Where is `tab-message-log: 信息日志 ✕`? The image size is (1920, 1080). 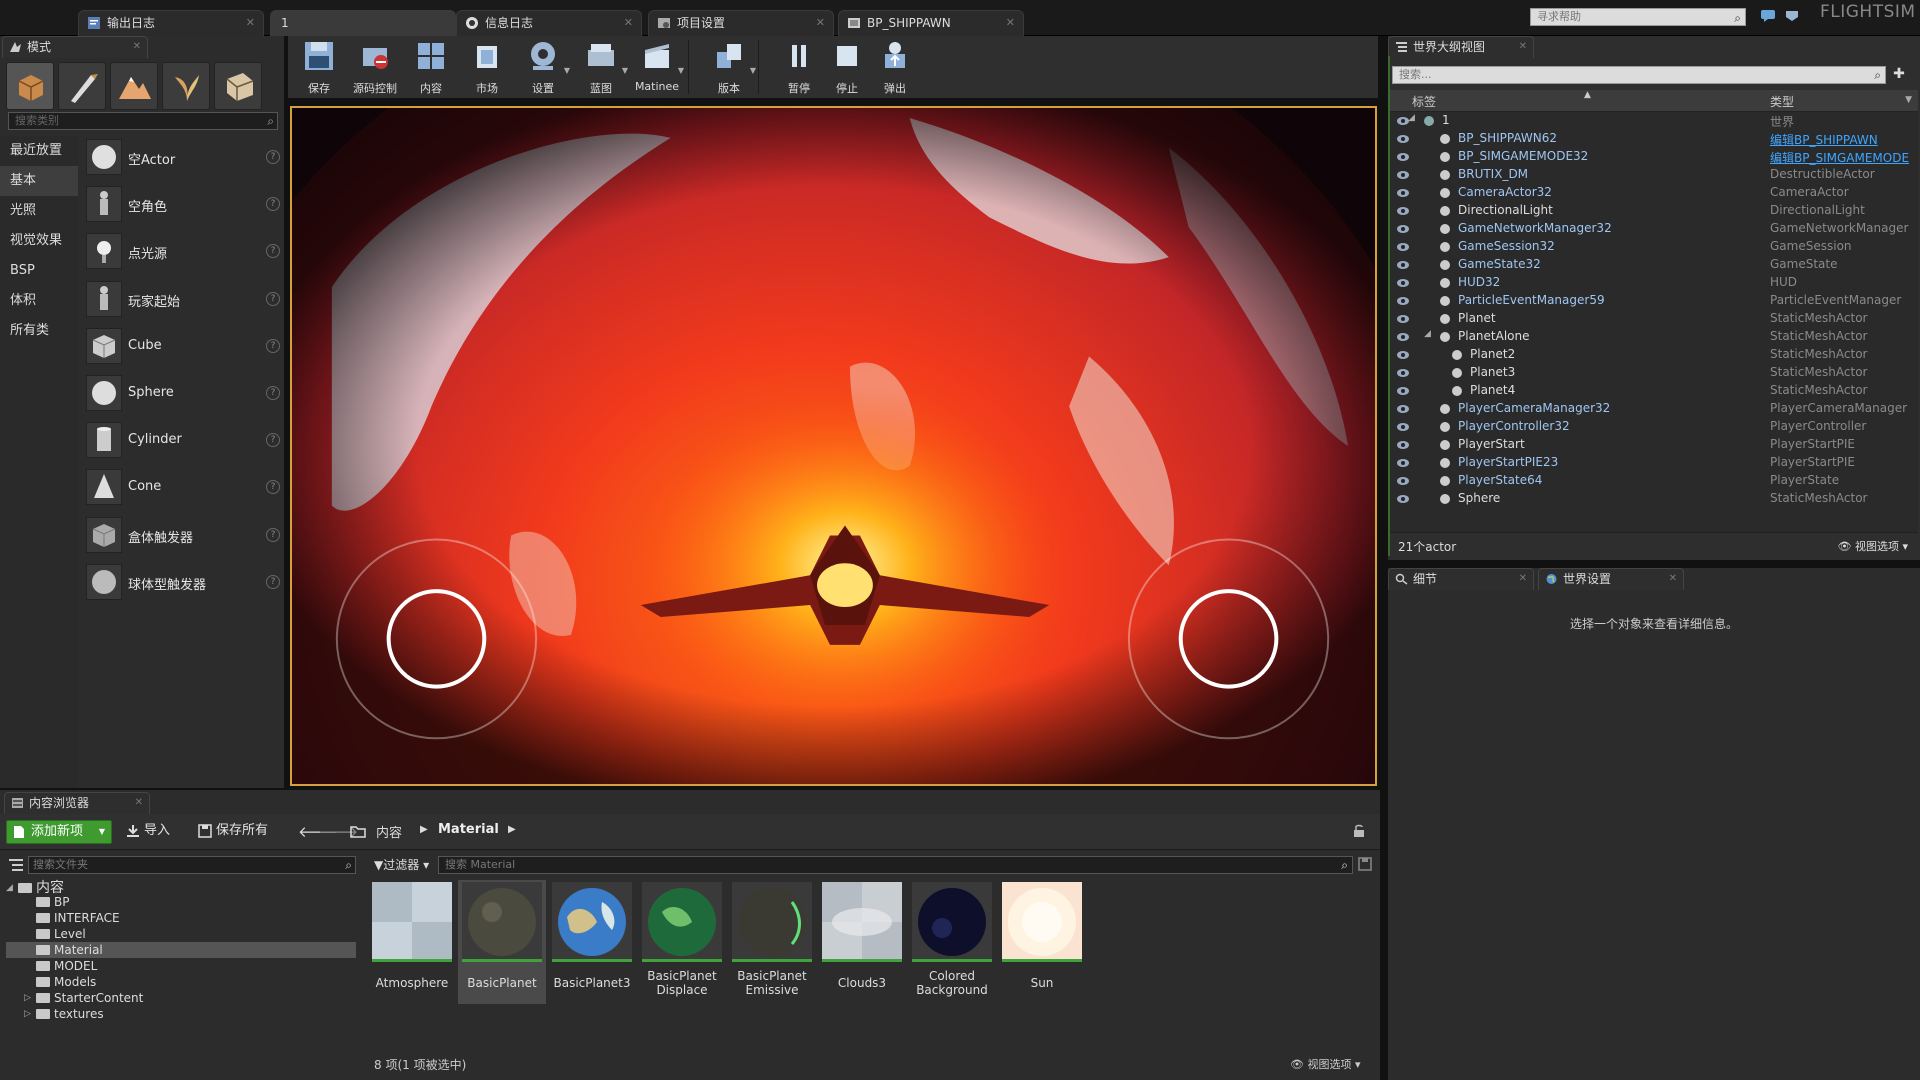
tab-message-log: 信息日志 ✕ is located at coordinates (549, 23).